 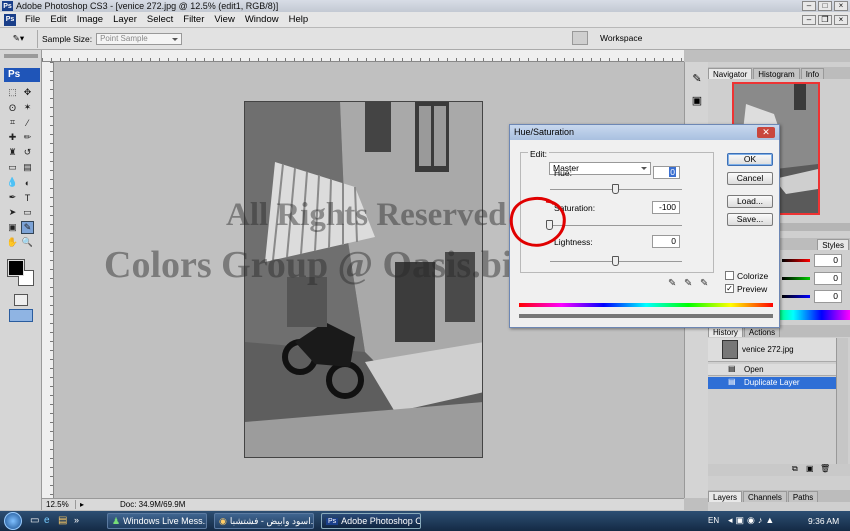 I want to click on zoom-level: 12.5%, so click(x=59, y=504).